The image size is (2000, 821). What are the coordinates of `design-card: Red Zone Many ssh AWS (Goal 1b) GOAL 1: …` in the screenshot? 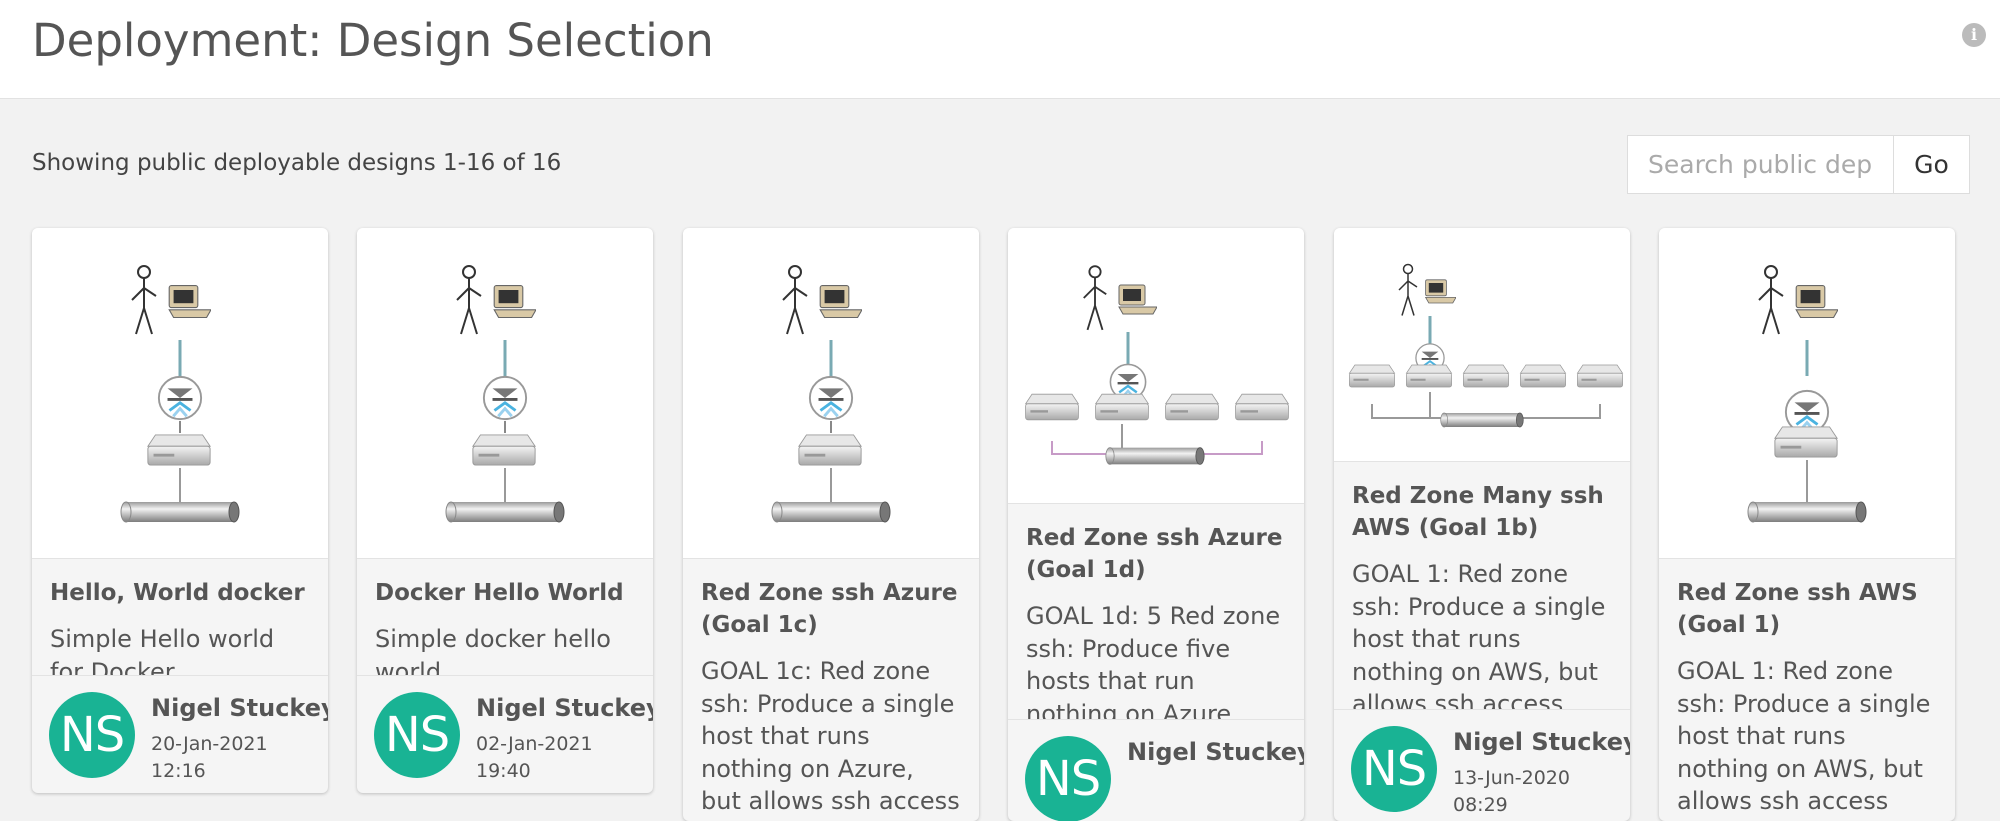 It's located at (1482, 524).